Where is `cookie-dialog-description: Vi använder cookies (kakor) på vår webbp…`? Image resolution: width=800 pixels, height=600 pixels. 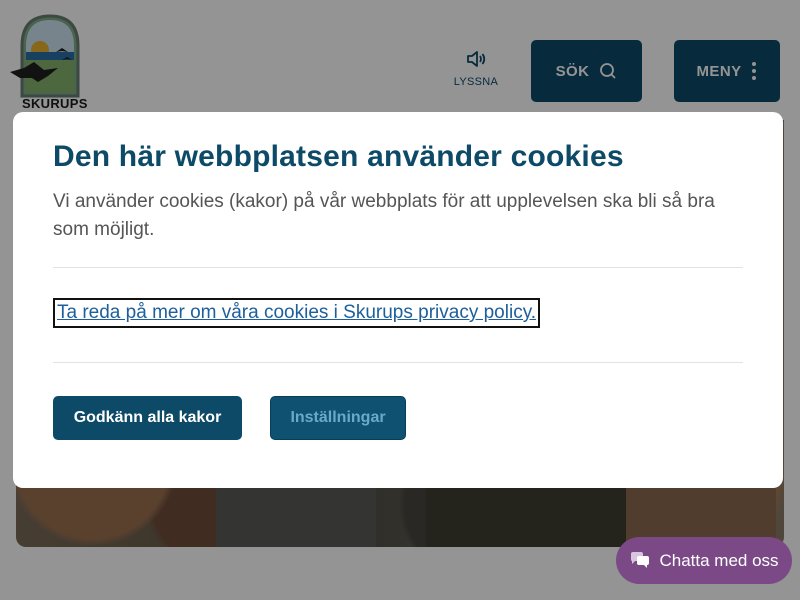
cookie-dialog-description: Vi använder cookies (kakor) på vår webbp… is located at coordinates (384, 215).